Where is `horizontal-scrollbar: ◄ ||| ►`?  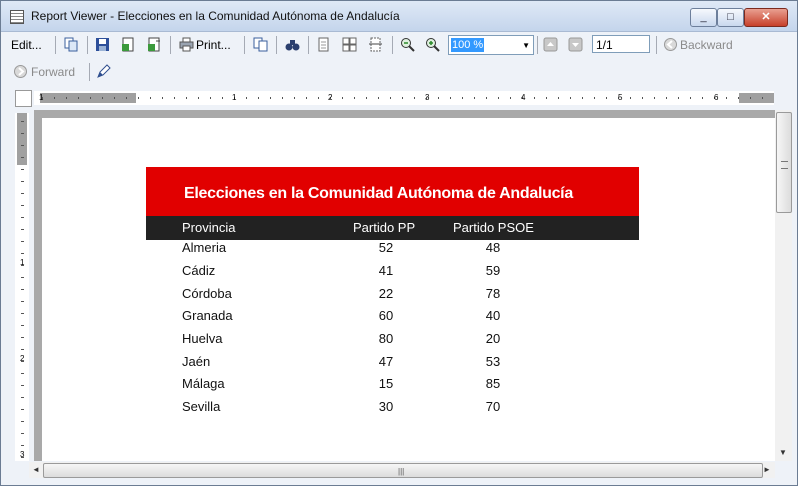
horizontal-scrollbar: ◄ ||| ► is located at coordinates (402, 470).